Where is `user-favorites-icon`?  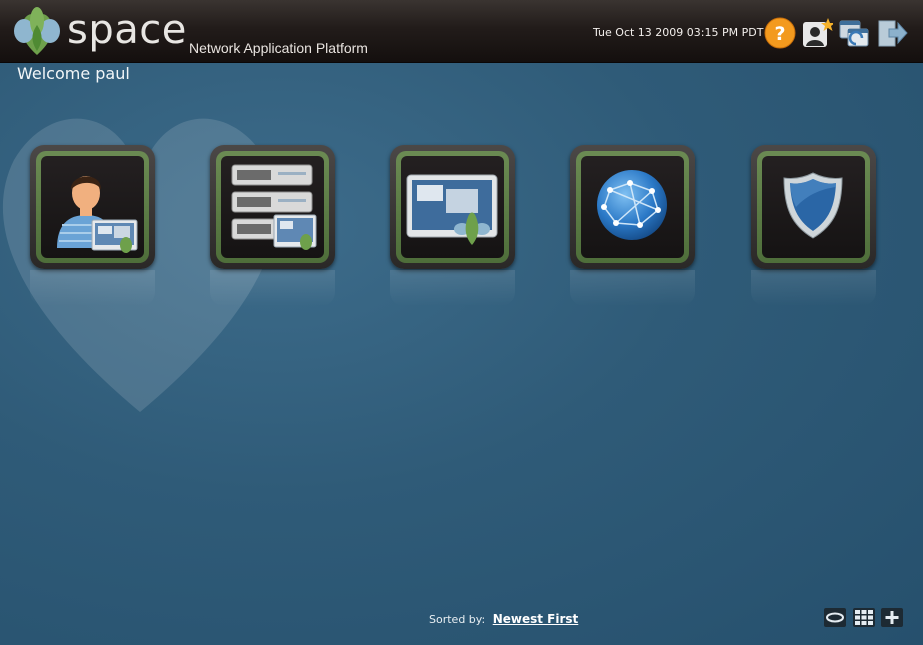 user-favorites-icon is located at coordinates (817, 33).